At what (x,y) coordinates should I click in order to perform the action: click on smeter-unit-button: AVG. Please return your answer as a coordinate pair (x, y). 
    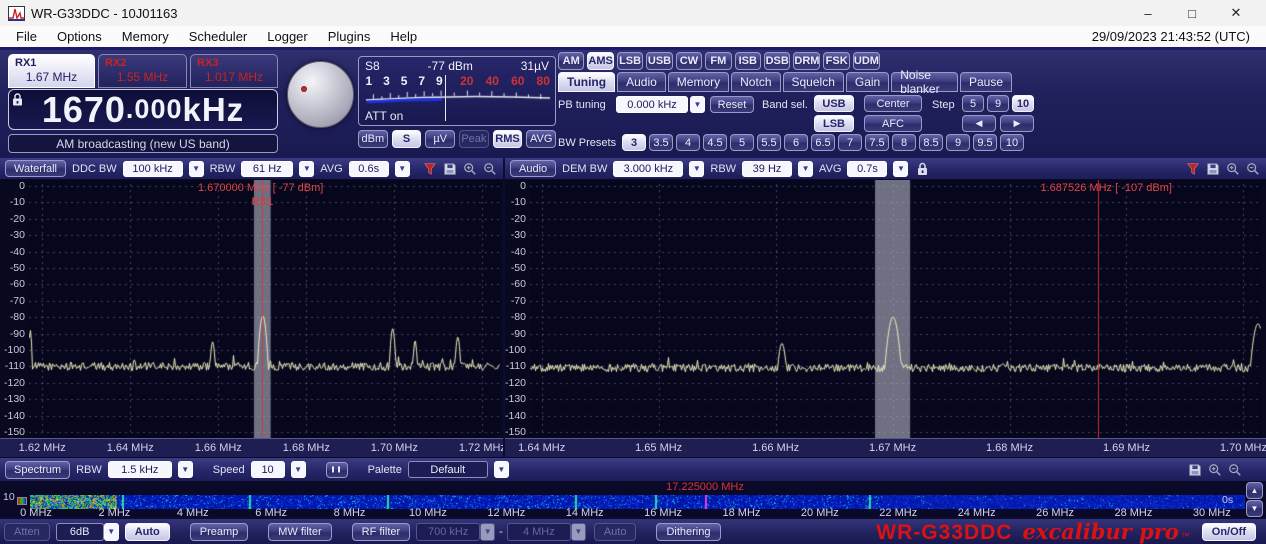
    Looking at the image, I should click on (541, 139).